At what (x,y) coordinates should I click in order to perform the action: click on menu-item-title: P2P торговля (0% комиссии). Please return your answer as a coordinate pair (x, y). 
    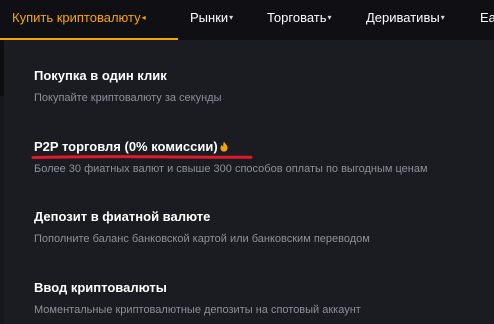
    Looking at the image, I should click on (126, 146).